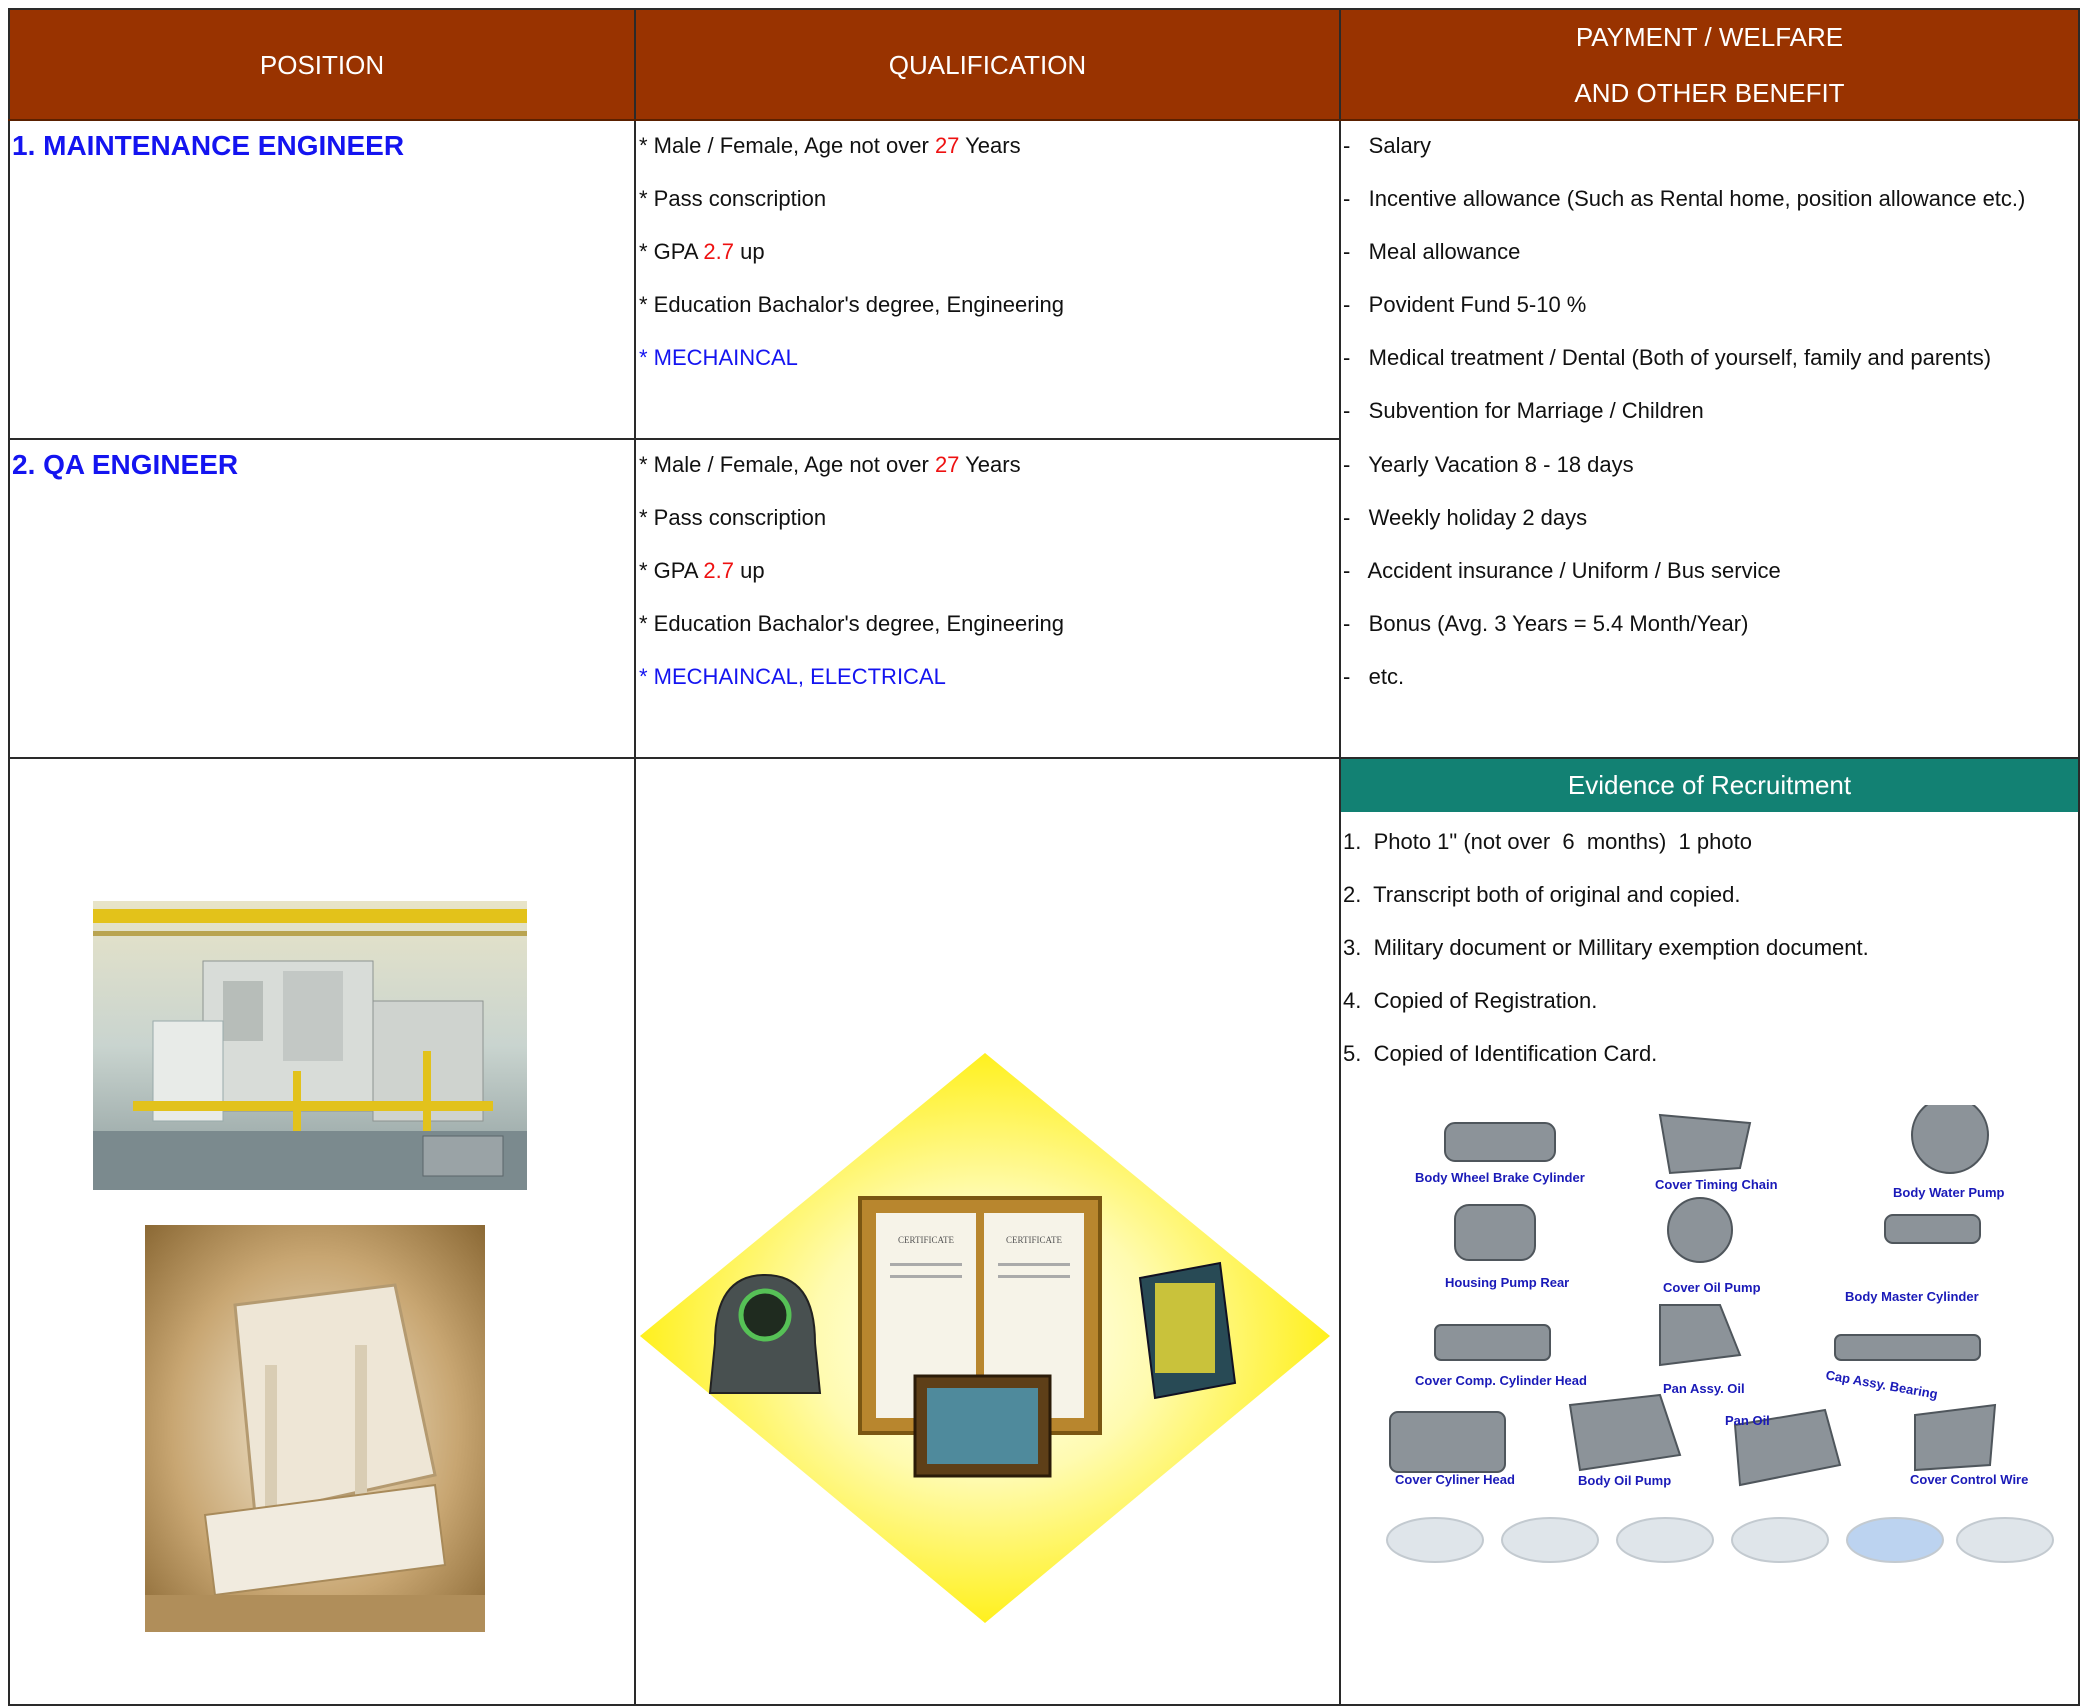 This screenshot has height=1706, width=2085. I want to click on certificates-image: CERTIFICATE CERTIFICATE, so click(985, 1338).